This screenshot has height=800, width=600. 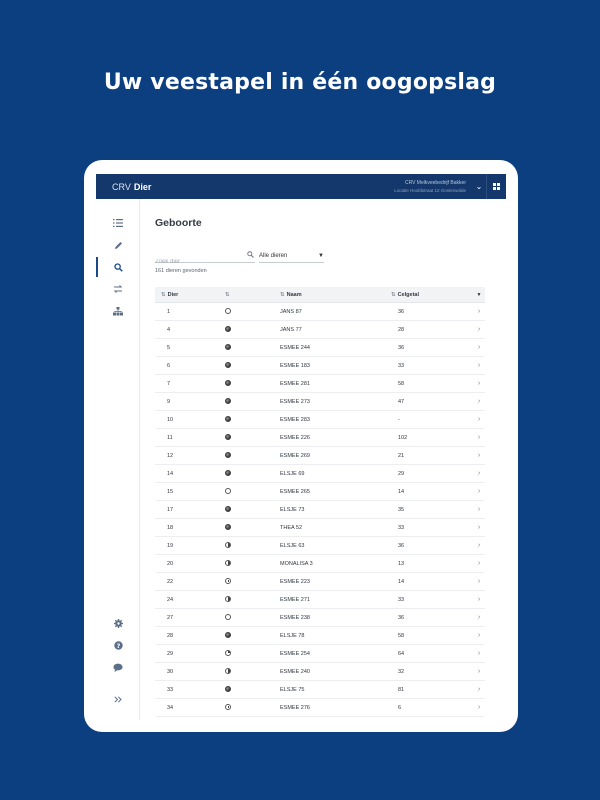 I want to click on cell-celgetal: 64, so click(x=401, y=653).